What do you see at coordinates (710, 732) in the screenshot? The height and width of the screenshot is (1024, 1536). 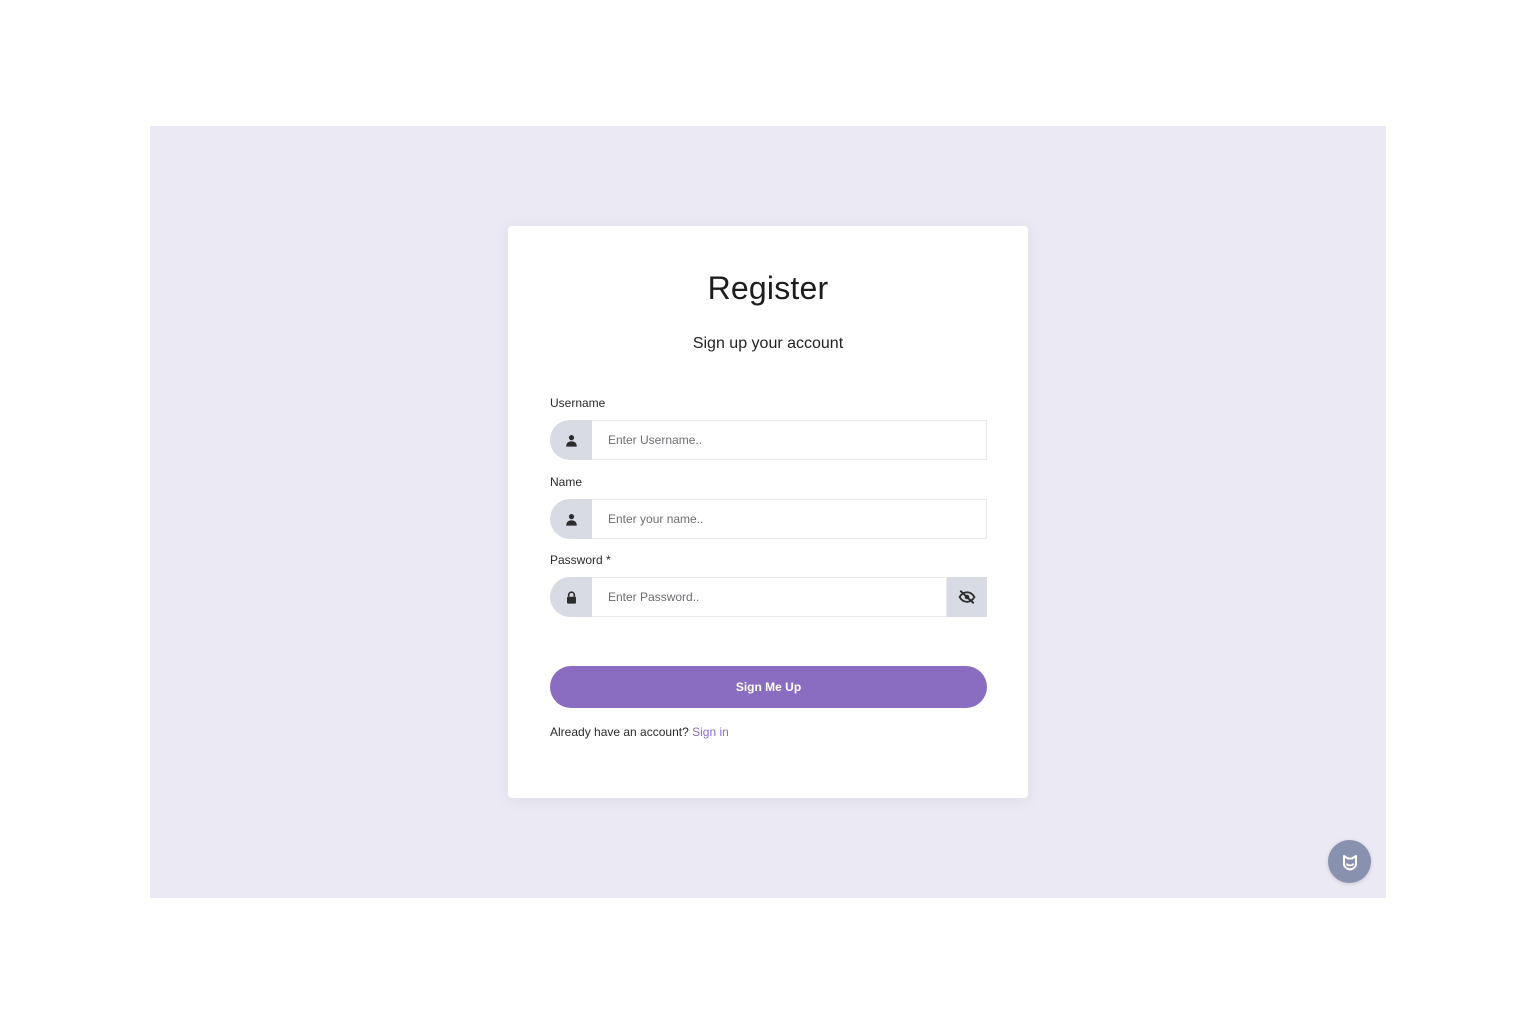 I see `sign-in-link: Sign in` at bounding box center [710, 732].